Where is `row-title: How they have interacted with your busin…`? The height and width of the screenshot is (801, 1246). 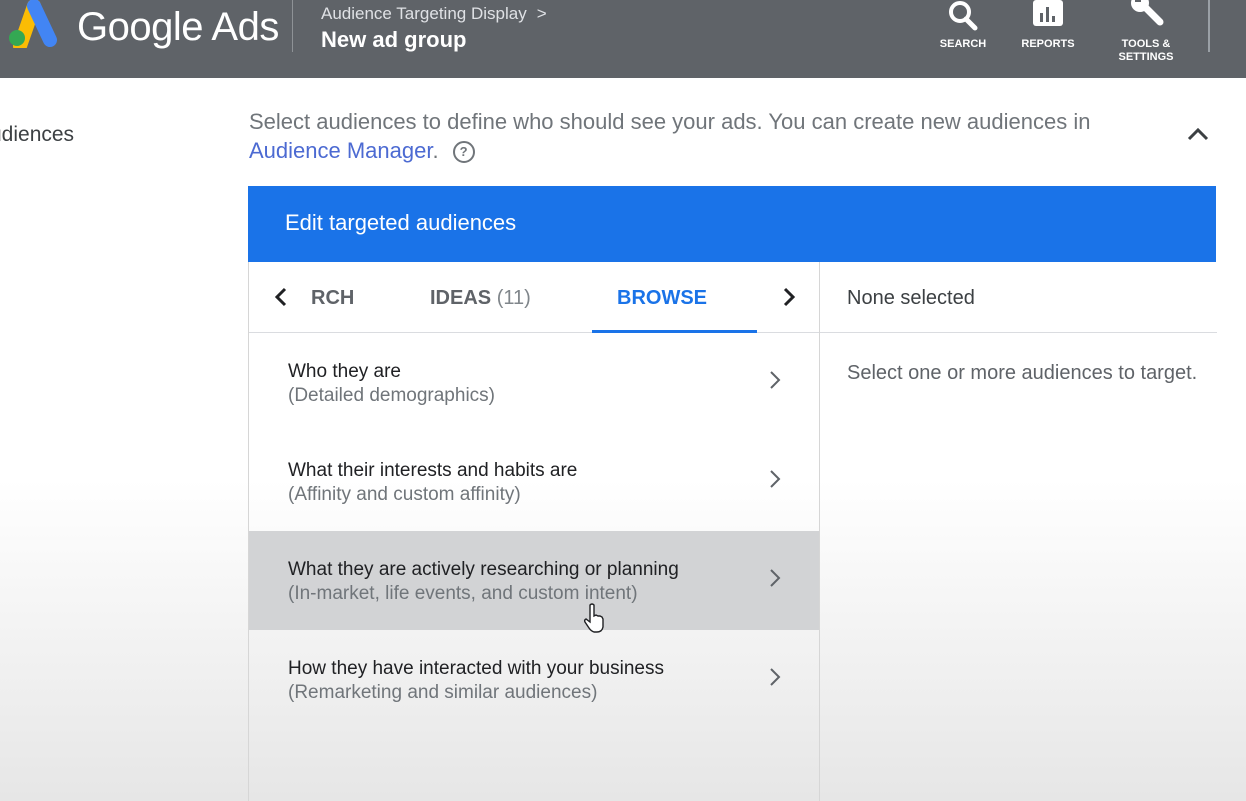
row-title: How they have interacted with your busin… is located at coordinates (476, 668).